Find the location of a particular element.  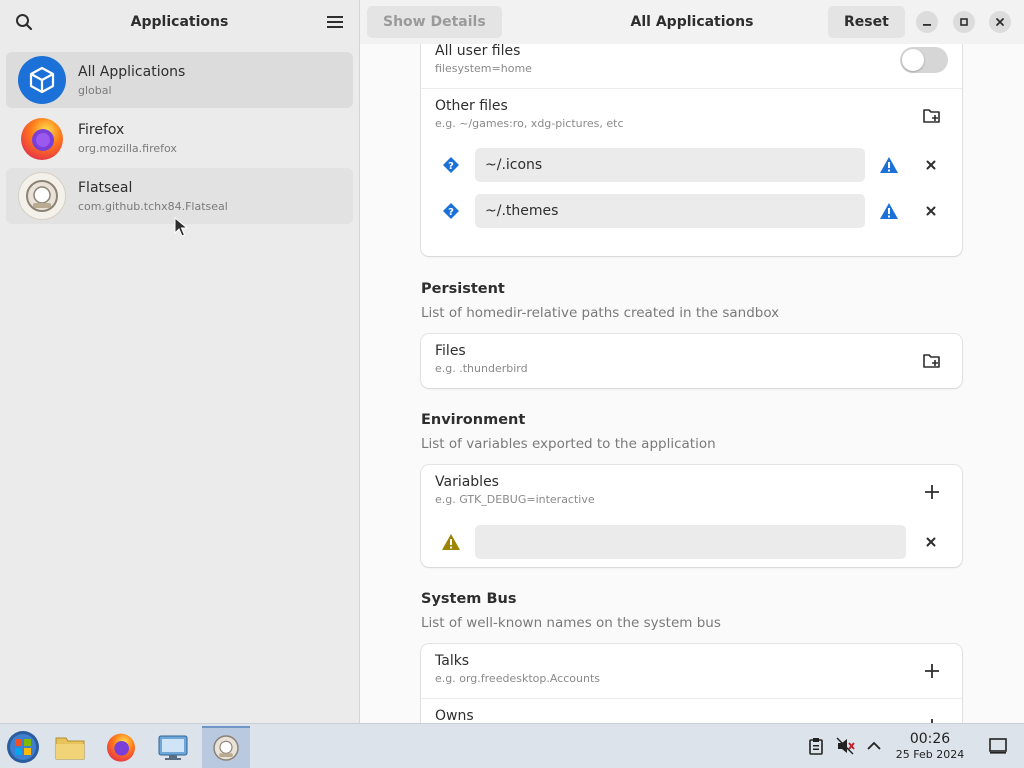

app-name: Firefox is located at coordinates (101, 129).